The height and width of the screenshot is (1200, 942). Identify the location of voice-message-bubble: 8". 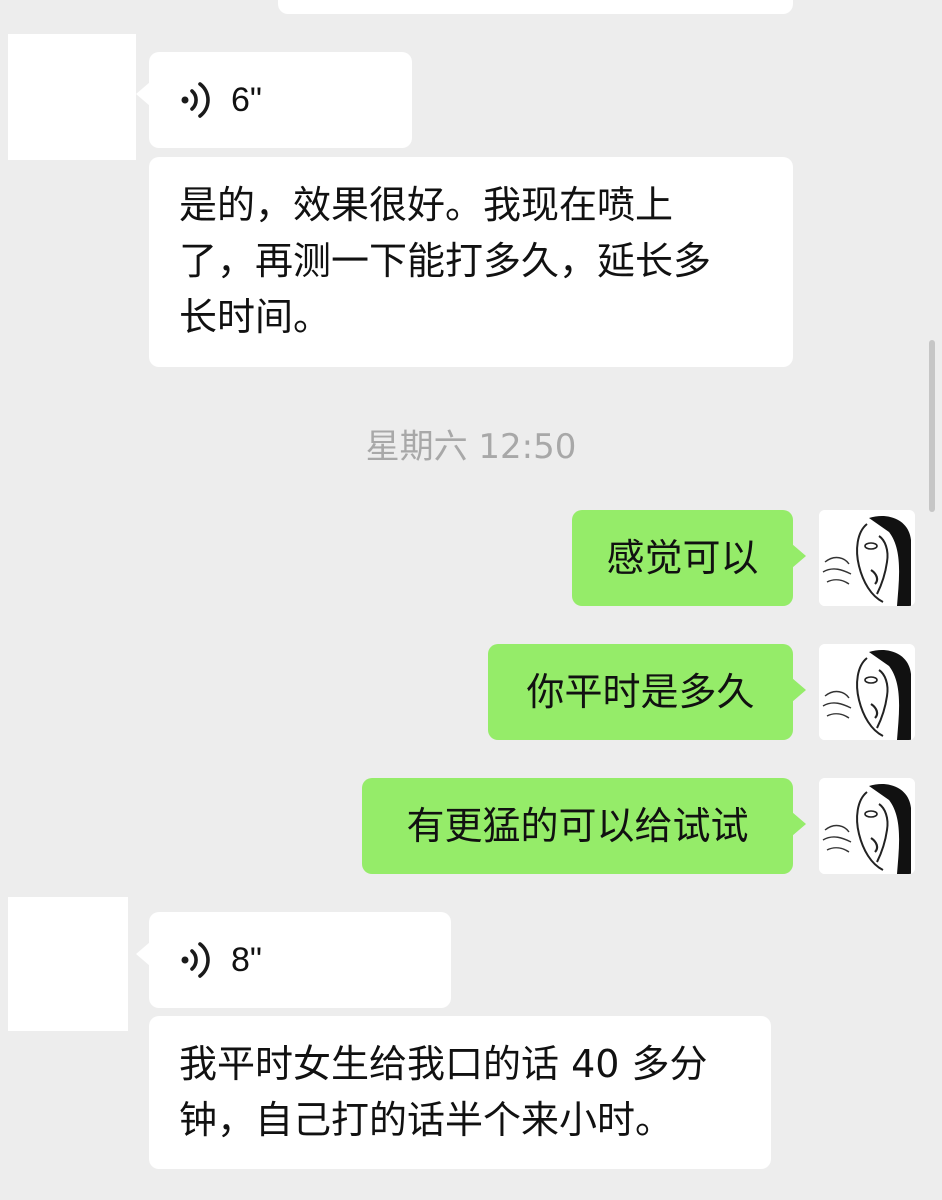
(293, 960).